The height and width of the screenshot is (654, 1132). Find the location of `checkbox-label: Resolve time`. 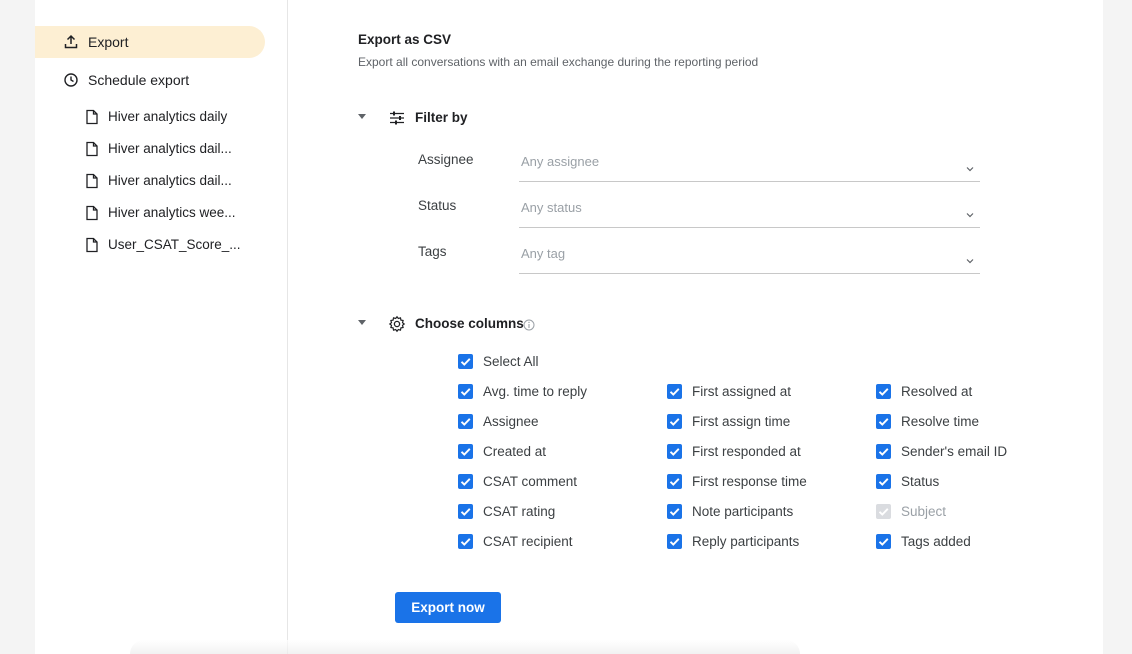

checkbox-label: Resolve time is located at coordinates (940, 421).